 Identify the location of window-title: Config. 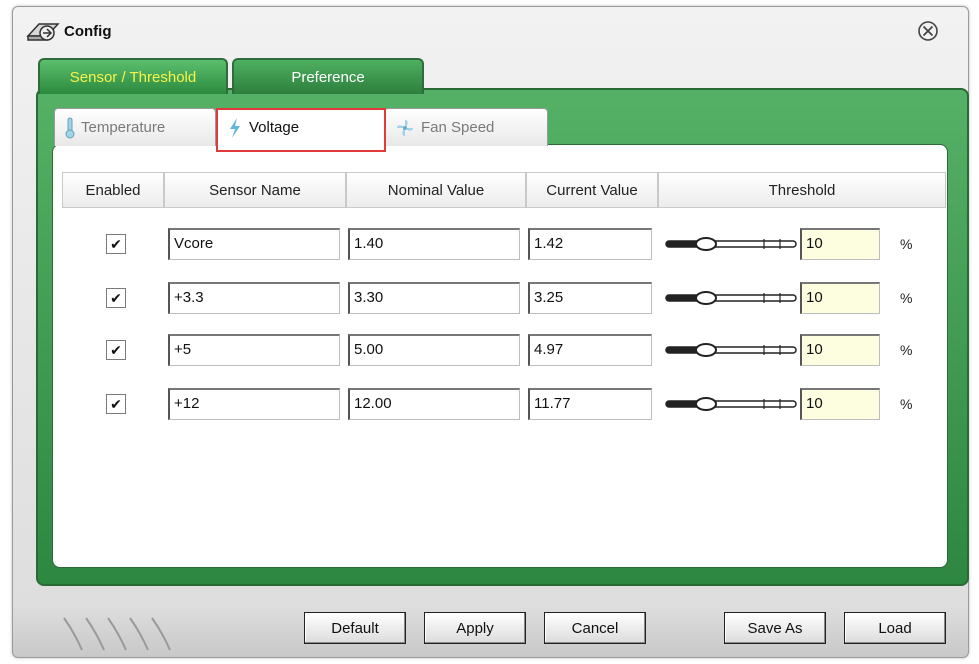
(88, 31).